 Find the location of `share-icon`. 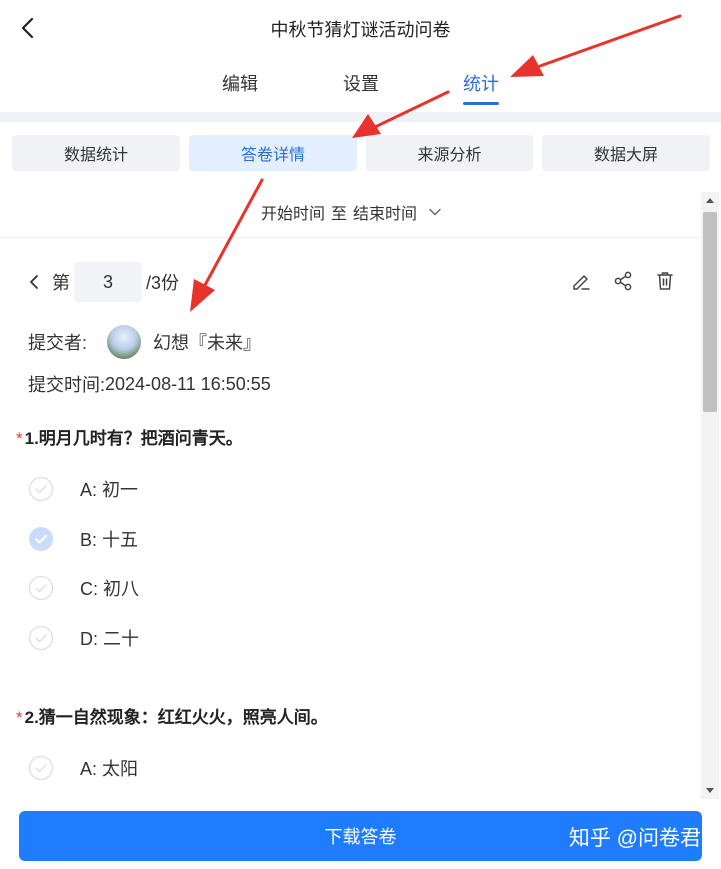

share-icon is located at coordinates (623, 281).